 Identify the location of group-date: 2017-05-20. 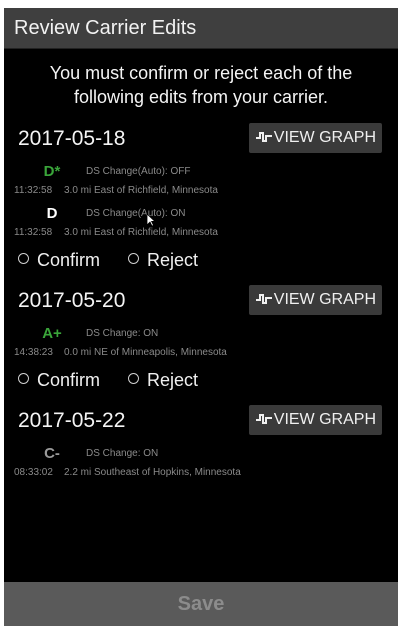
(72, 300).